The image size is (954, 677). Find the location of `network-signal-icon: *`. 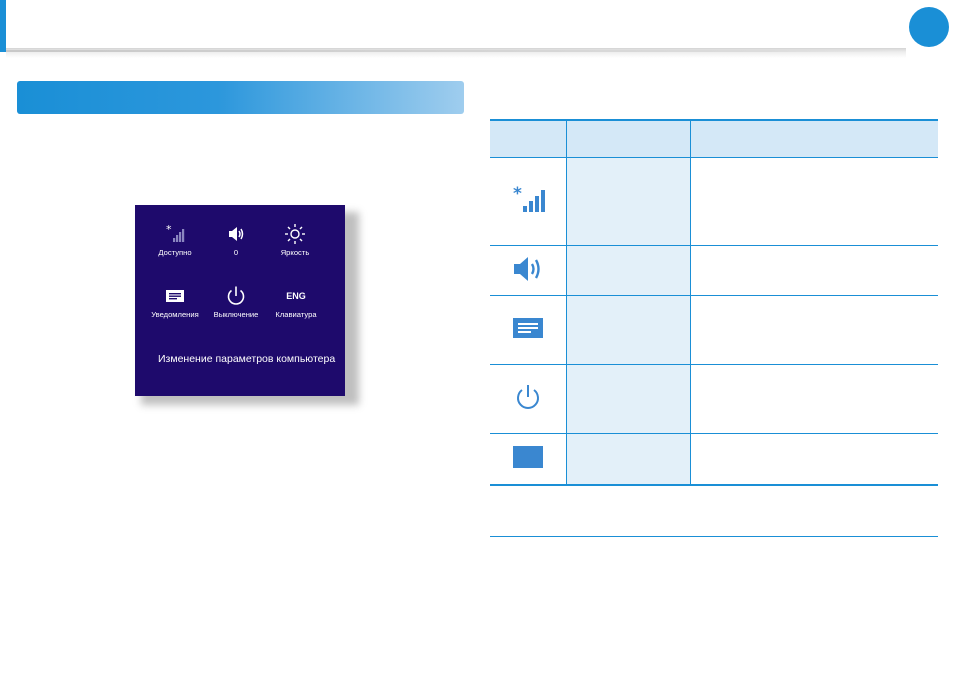

network-signal-icon: * is located at coordinates (528, 200).